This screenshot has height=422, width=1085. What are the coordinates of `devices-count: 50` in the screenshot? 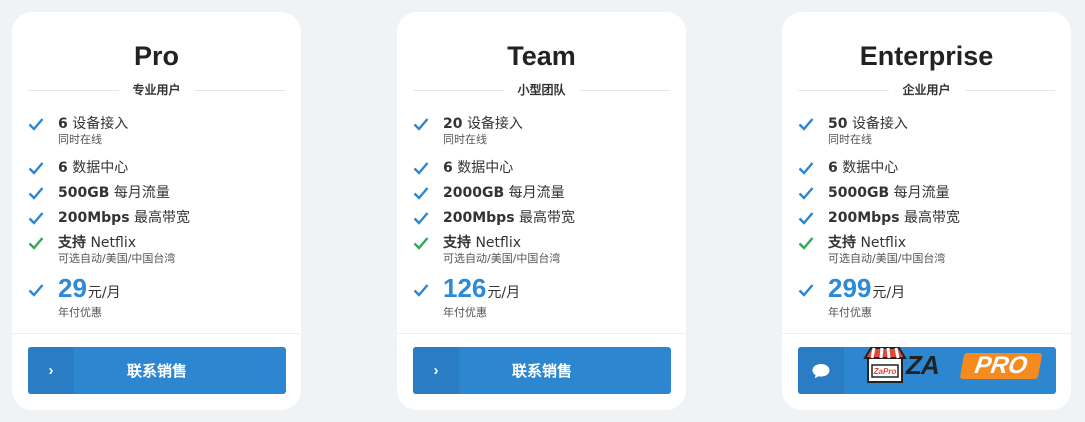 It's located at (838, 124).